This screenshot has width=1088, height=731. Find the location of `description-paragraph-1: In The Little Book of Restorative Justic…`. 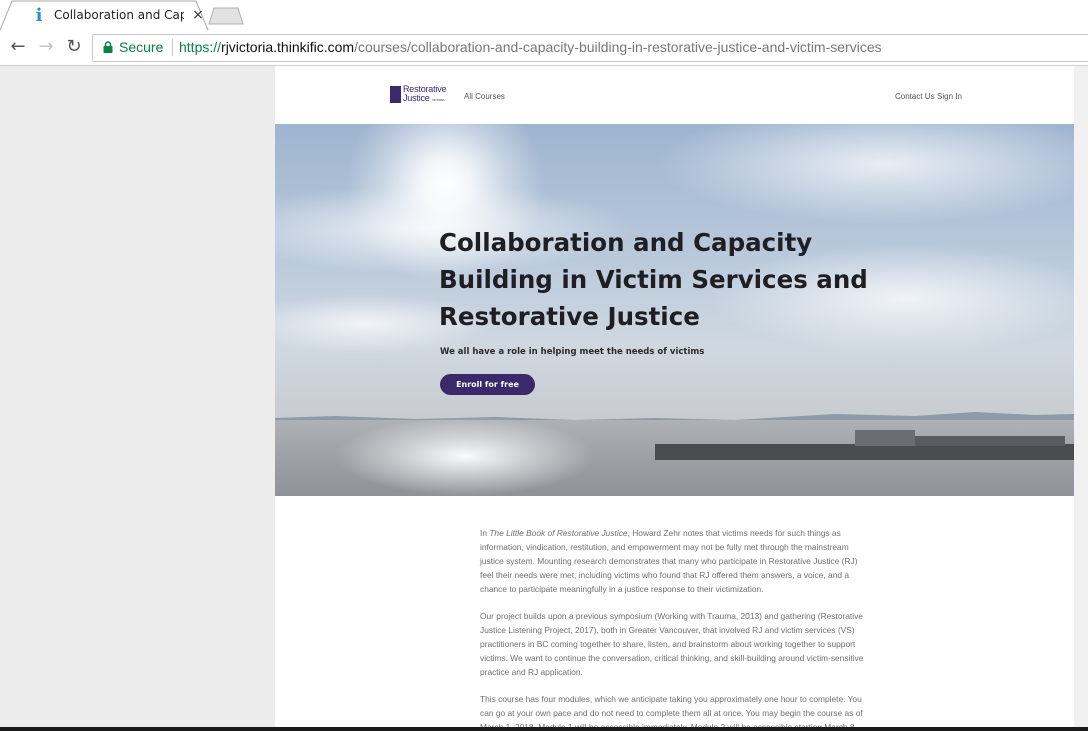

description-paragraph-1: In The Little Book of Restorative Justic… is located at coordinates (676, 561).